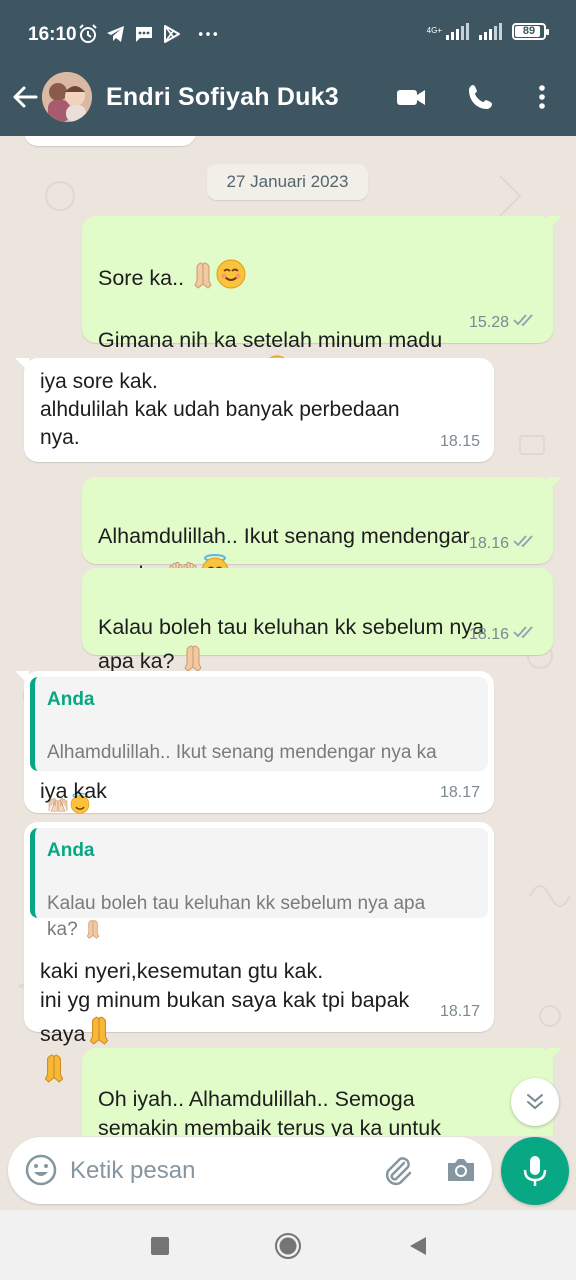  I want to click on chat-header: Endri Sofiyah Duk3, so click(288, 101).